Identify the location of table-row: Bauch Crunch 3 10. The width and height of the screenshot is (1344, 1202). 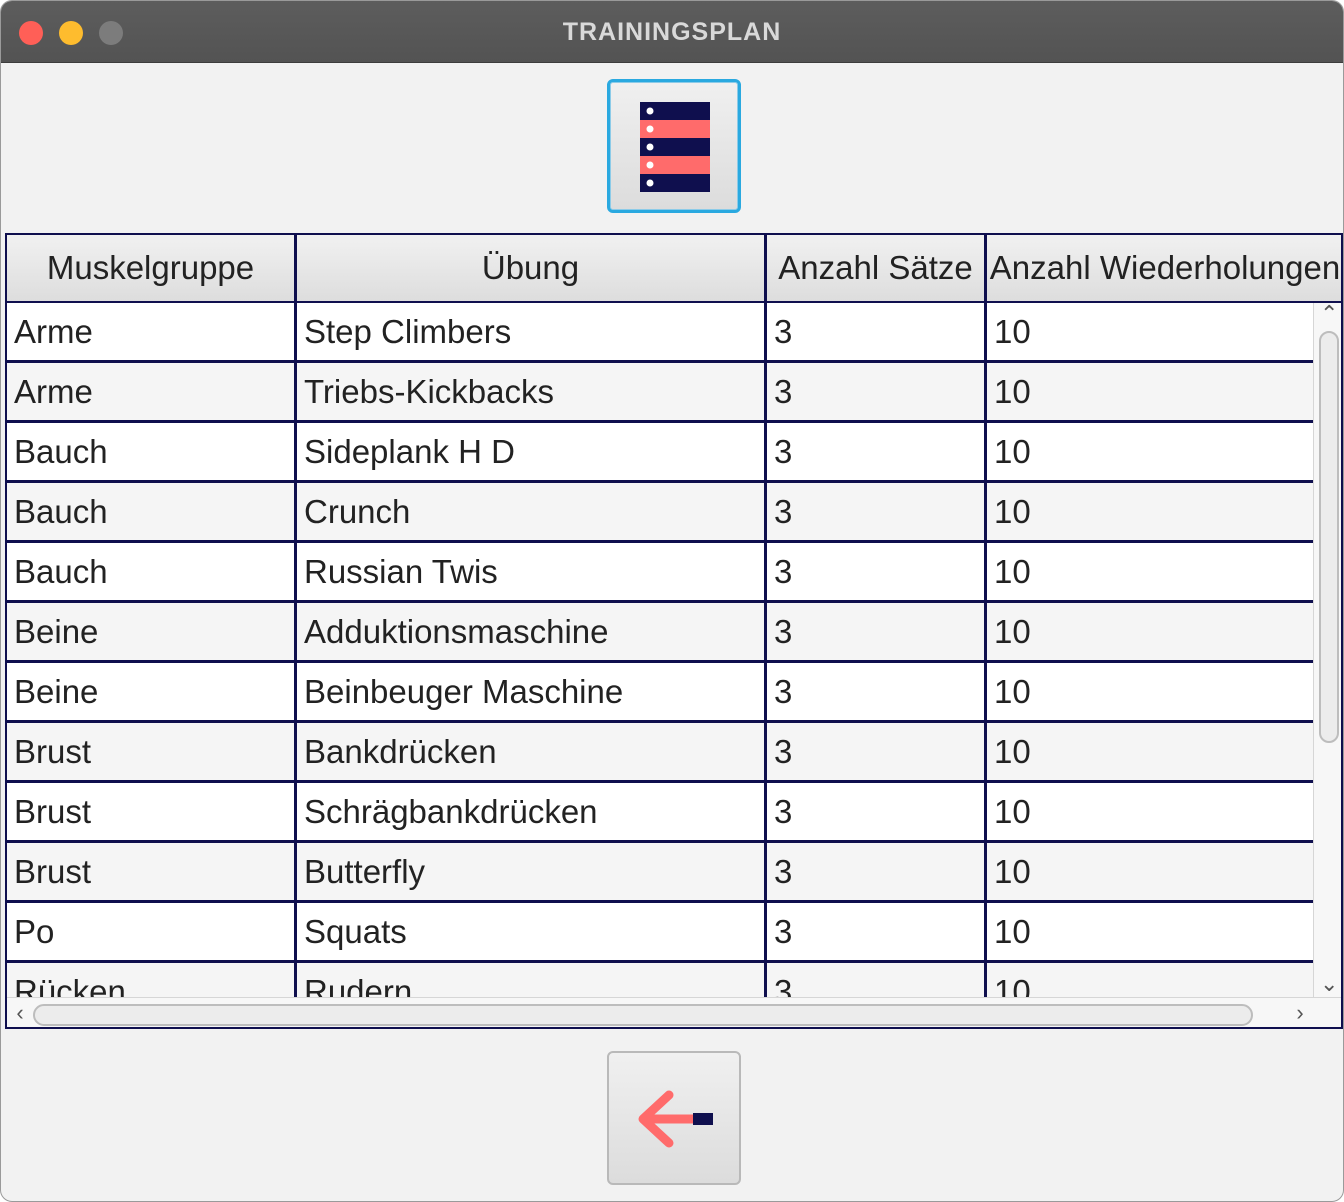
(660, 513).